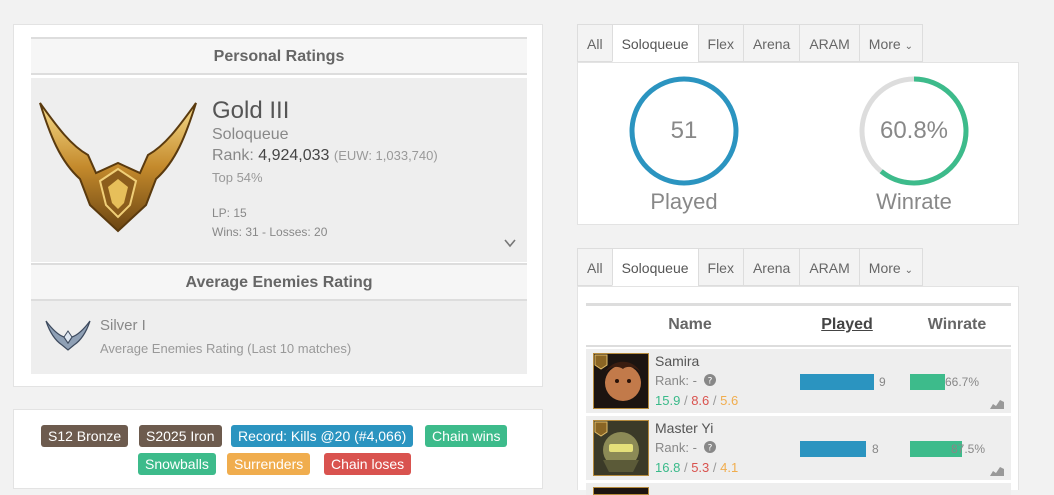 The width and height of the screenshot is (1054, 495). I want to click on column-played: Played, so click(847, 325).